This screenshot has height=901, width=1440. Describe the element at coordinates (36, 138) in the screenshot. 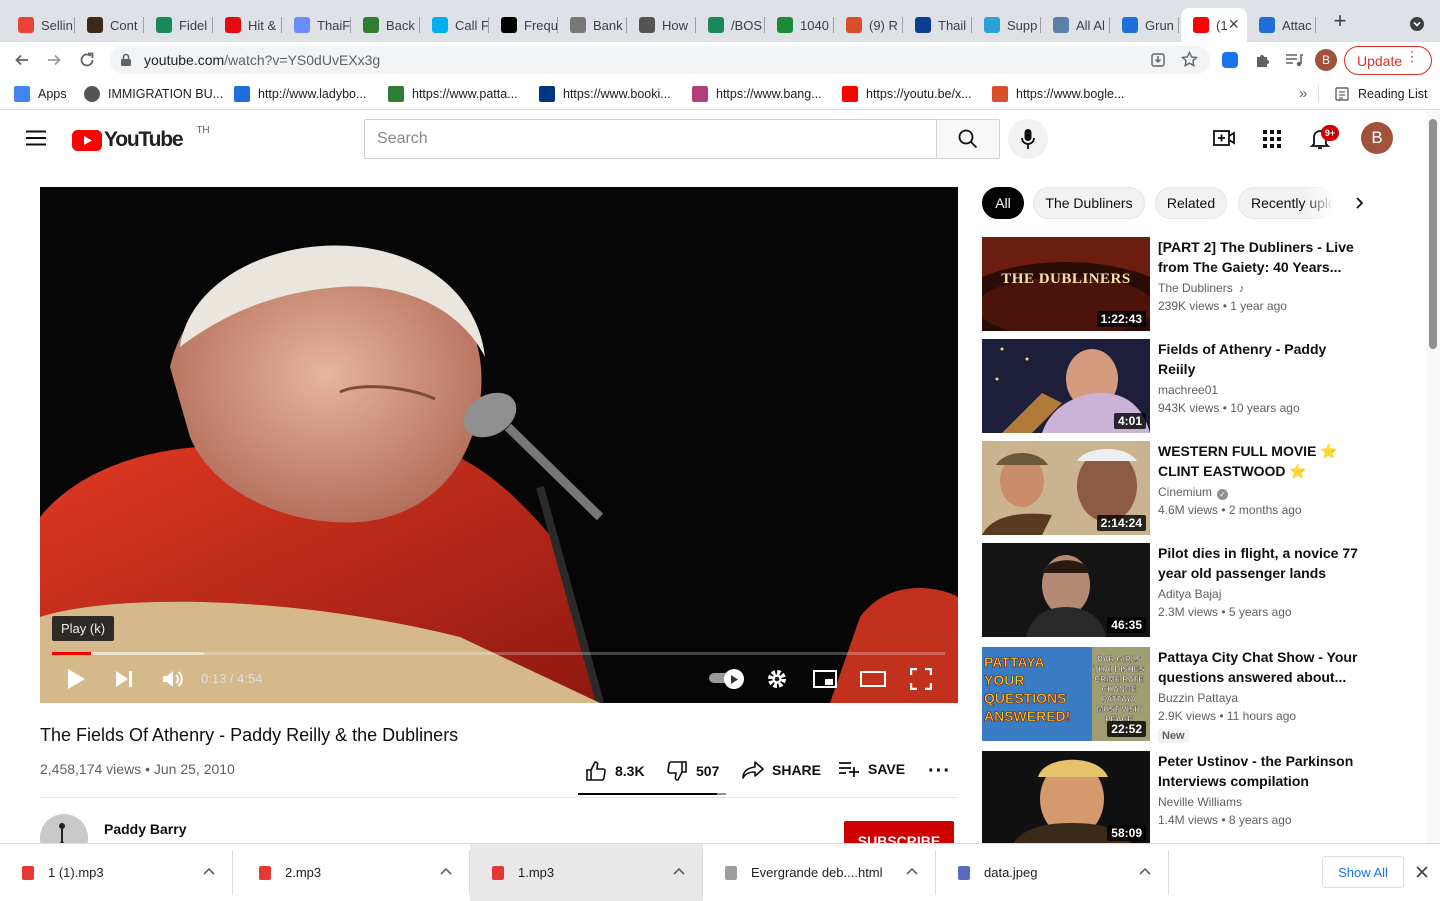

I see `hamburger-menu-icon` at that location.